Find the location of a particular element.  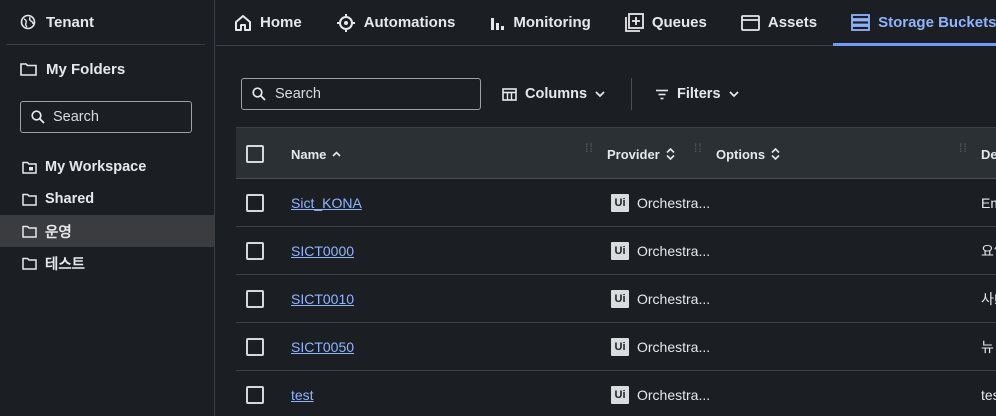

column-header-label: De is located at coordinates (988, 154).